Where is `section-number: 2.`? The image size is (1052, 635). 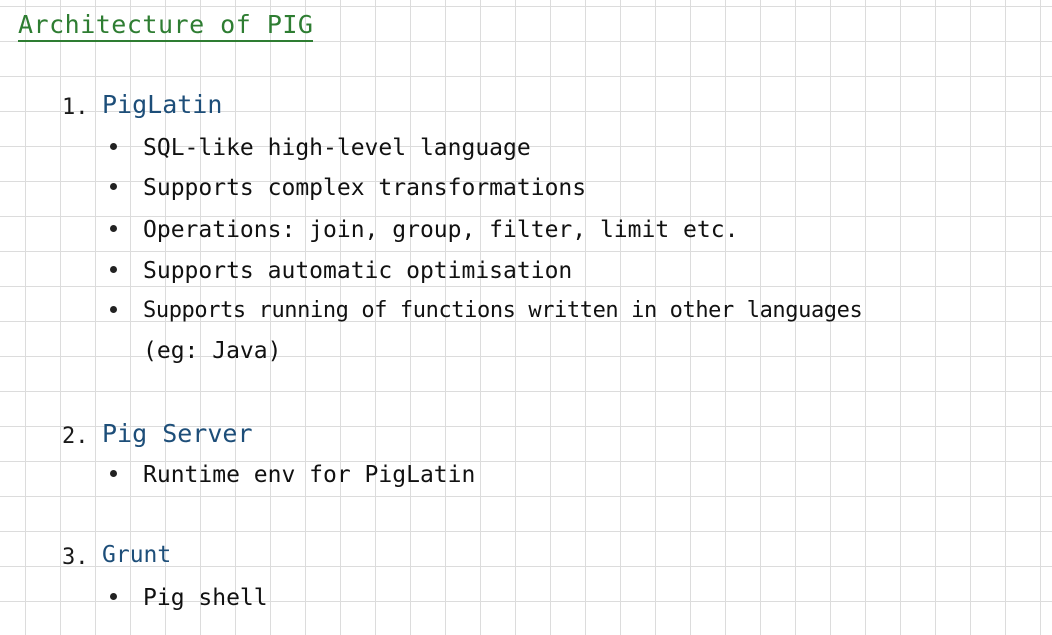
section-number: 2. is located at coordinates (75, 436).